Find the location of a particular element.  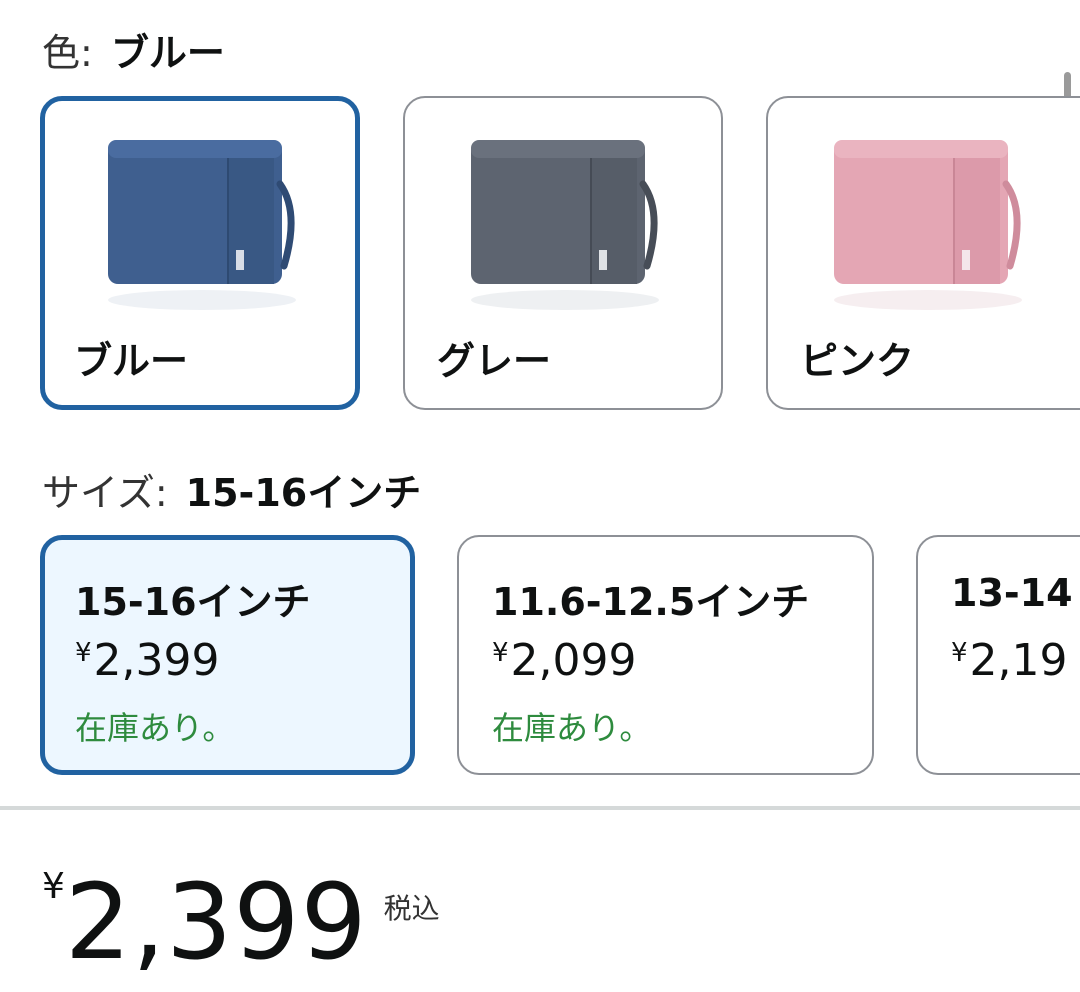

price-value: 2,19 is located at coordinates (1018, 660).